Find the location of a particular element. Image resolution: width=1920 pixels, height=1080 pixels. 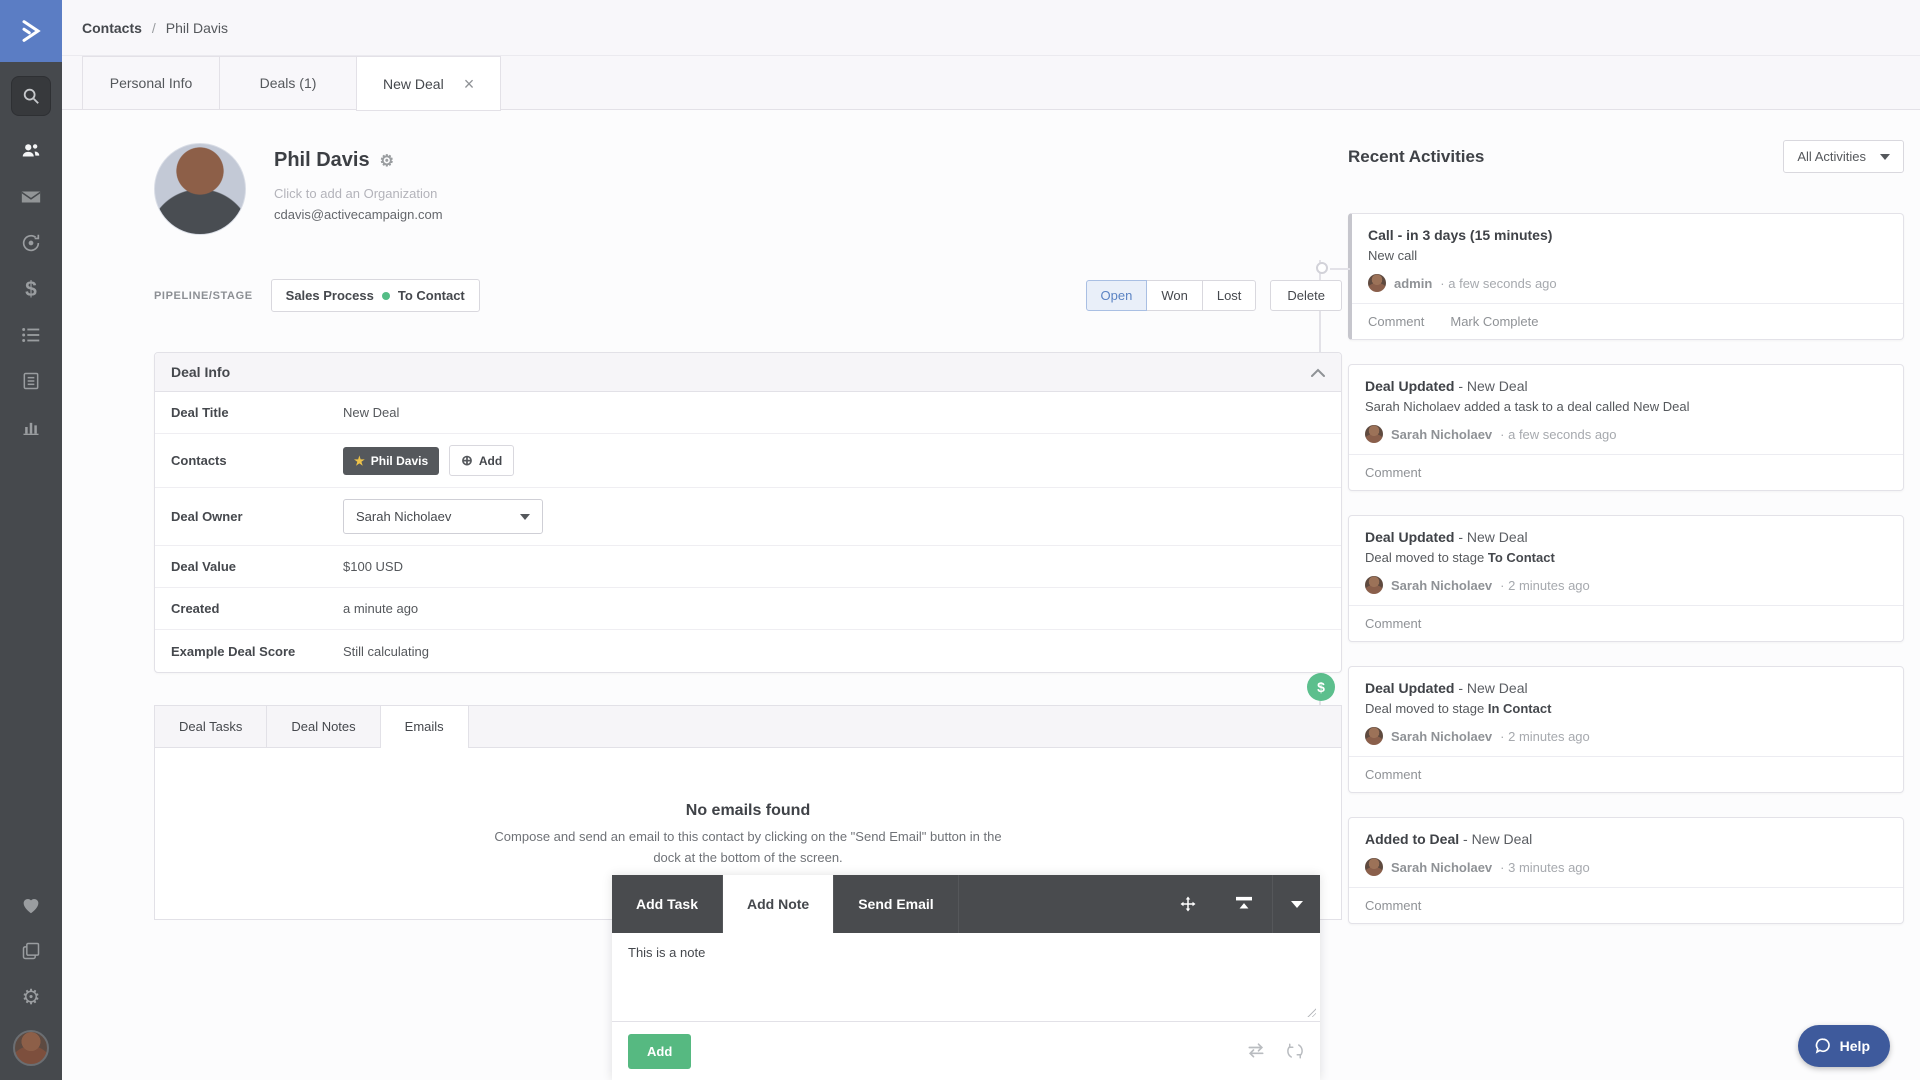

caret-down-icon is located at coordinates (1296, 904).